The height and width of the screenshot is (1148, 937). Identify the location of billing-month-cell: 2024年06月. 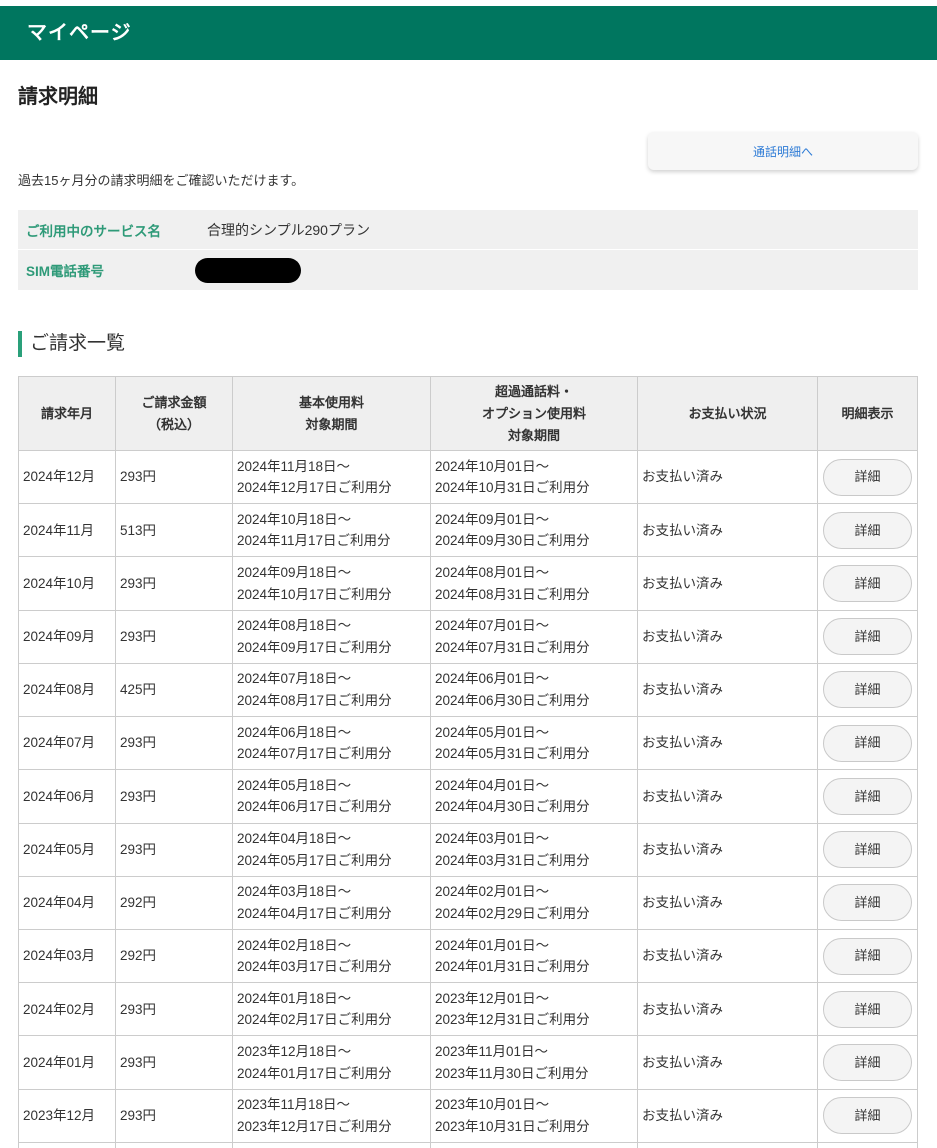
(67, 797).